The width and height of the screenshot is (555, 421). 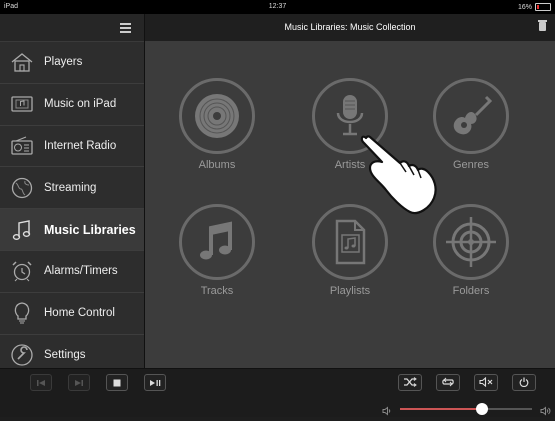 I want to click on skip-forward-icon, so click(x=79, y=383).